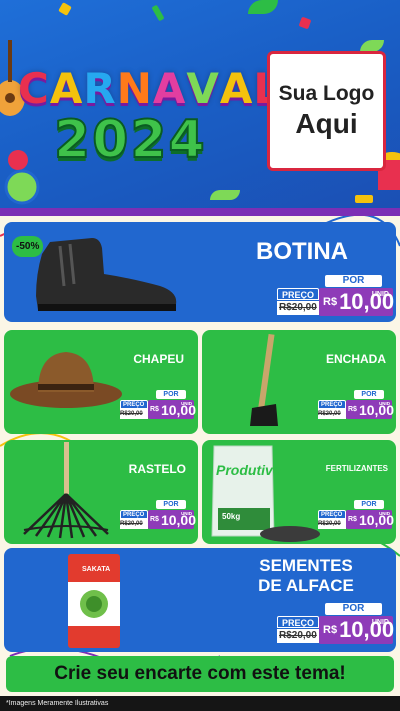 This screenshot has width=400, height=711. Describe the element at coordinates (248, 470) in the screenshot. I see `fertilizer-brand: Produtive` at that location.